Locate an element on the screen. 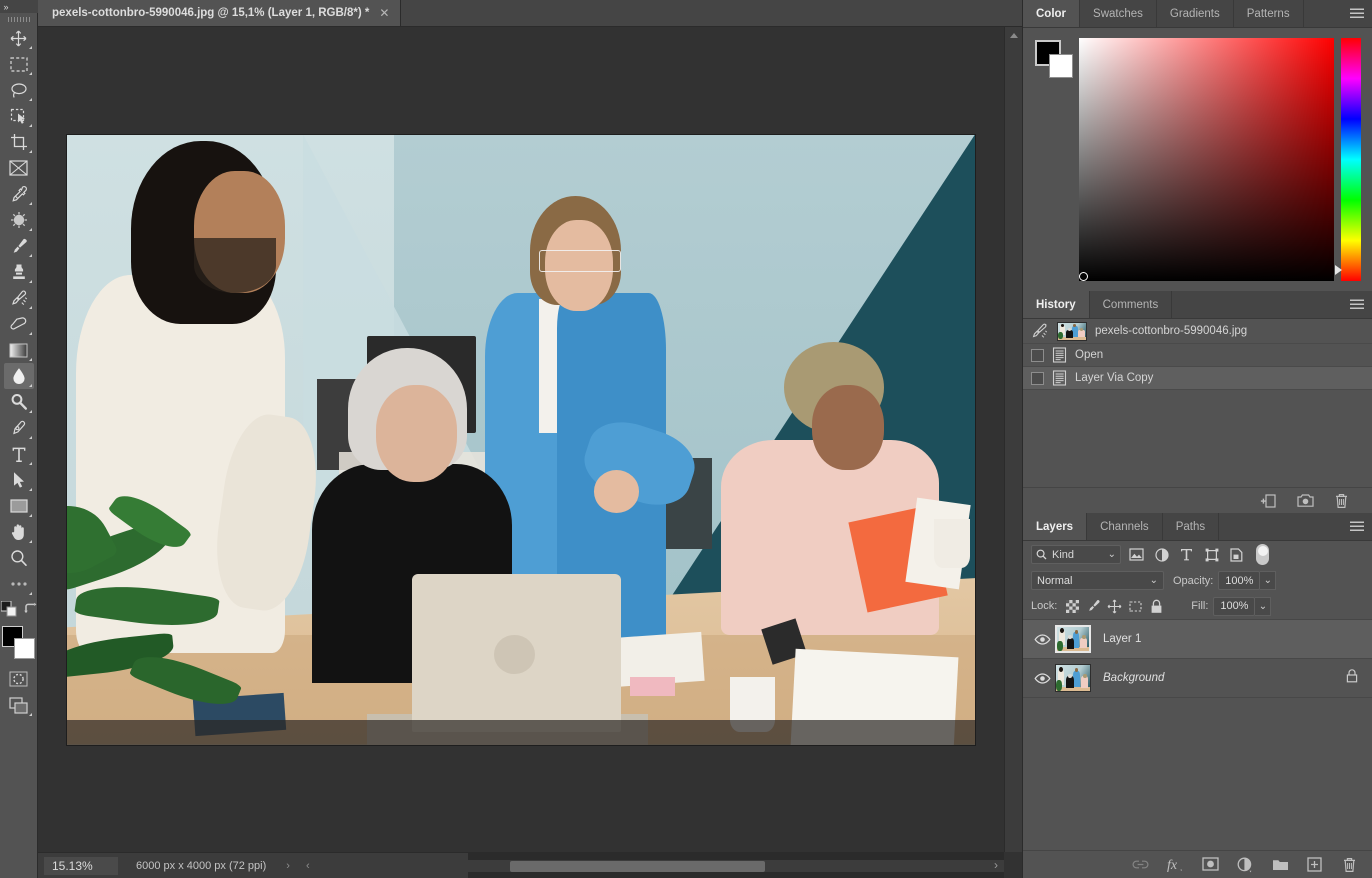 This screenshot has height=878, width=1372. close-icon: ✕ is located at coordinates (384, 13).